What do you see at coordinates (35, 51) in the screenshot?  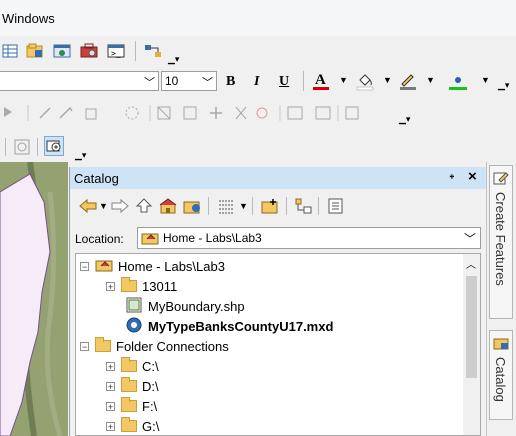 I see `catalog-window-icon` at bounding box center [35, 51].